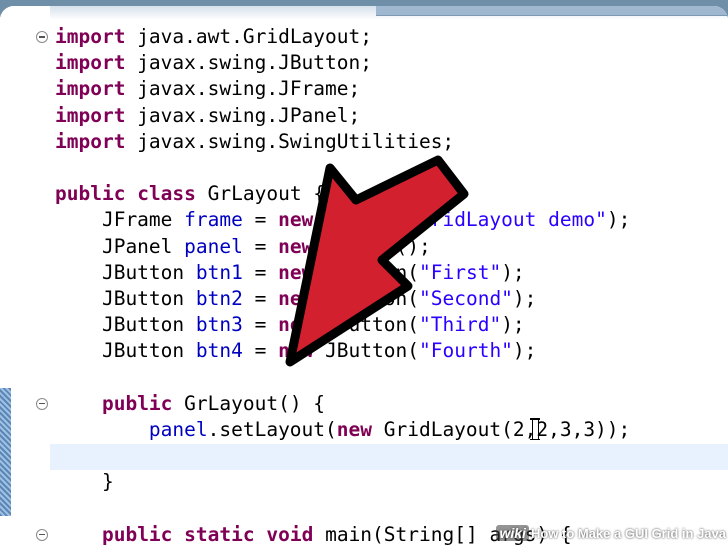 The width and height of the screenshot is (728, 546). I want to click on arrow-shape, so click(377, 261).